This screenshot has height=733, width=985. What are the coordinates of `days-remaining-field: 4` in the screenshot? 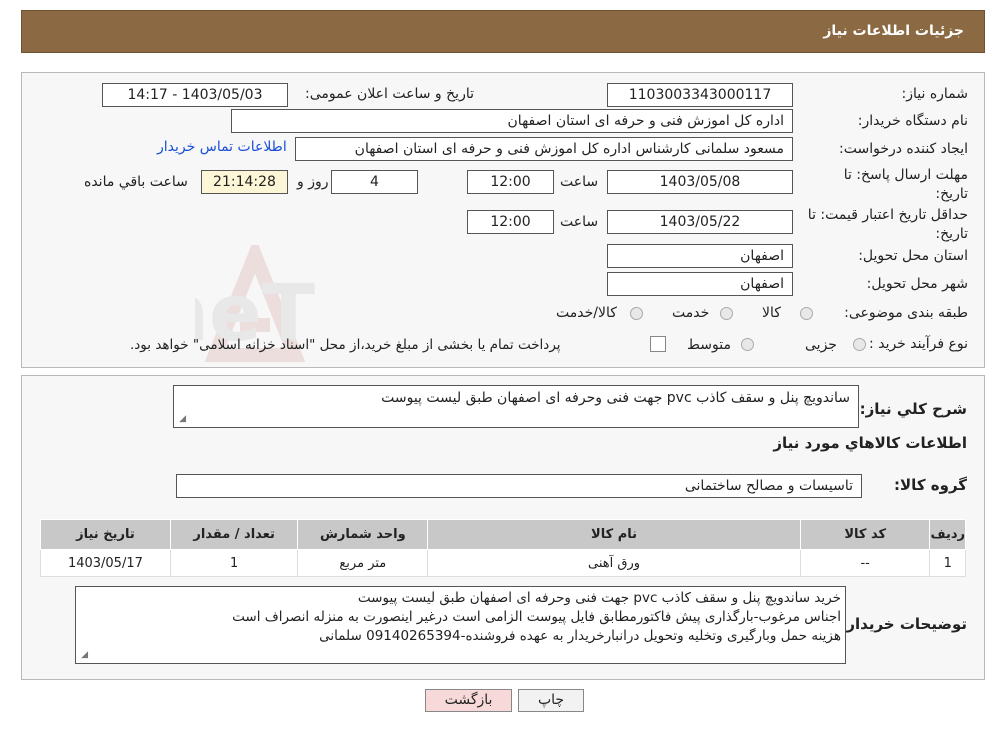 It's located at (374, 182).